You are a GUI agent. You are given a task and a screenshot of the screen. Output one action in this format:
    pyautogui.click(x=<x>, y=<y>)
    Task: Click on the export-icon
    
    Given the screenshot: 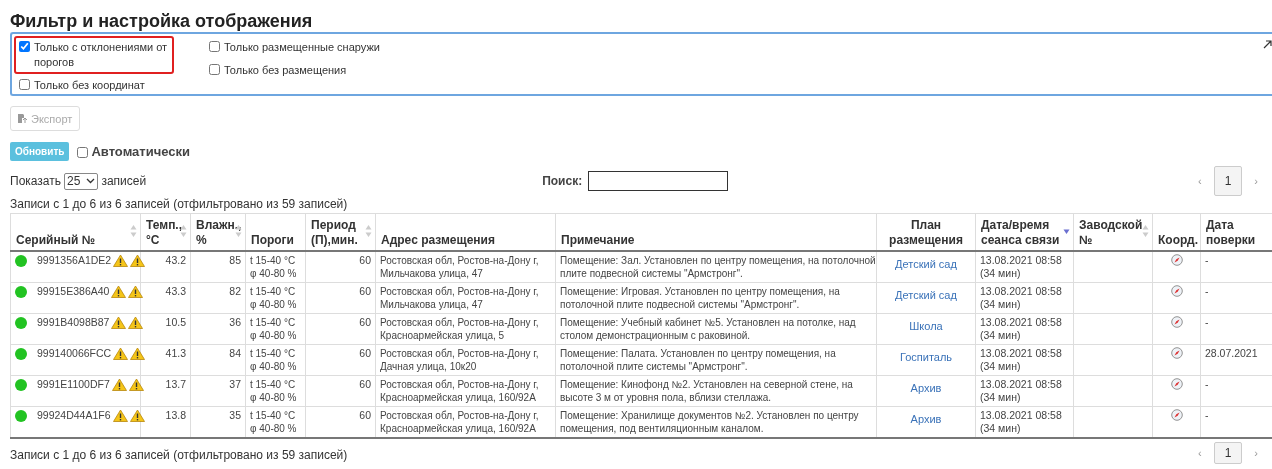 What is the action you would take?
    pyautogui.click(x=22, y=118)
    